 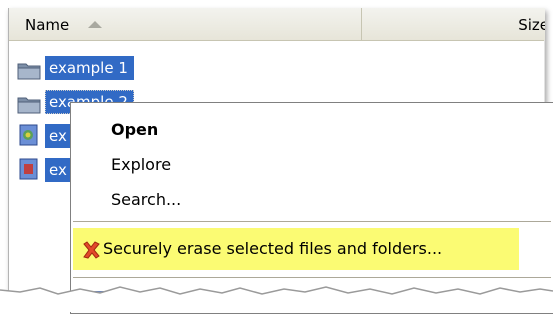 What do you see at coordinates (185, 24) in the screenshot?
I see `column-header-name: Name` at bounding box center [185, 24].